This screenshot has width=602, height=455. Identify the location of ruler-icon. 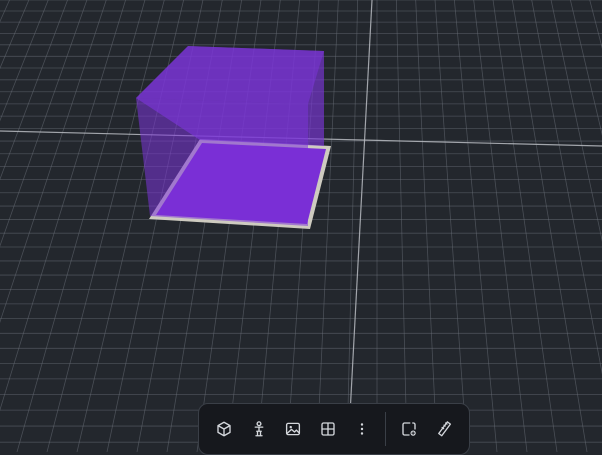
(444, 429).